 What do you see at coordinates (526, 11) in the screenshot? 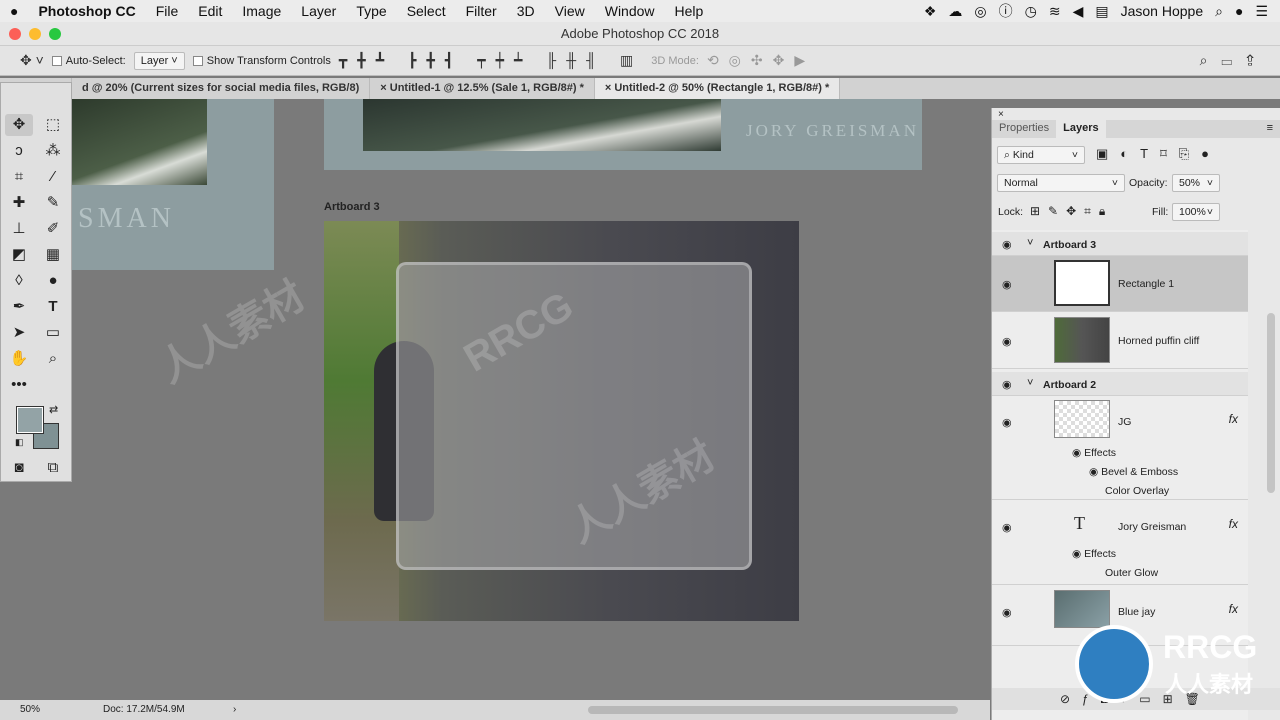
I see `menu-3d: 3D` at bounding box center [526, 11].